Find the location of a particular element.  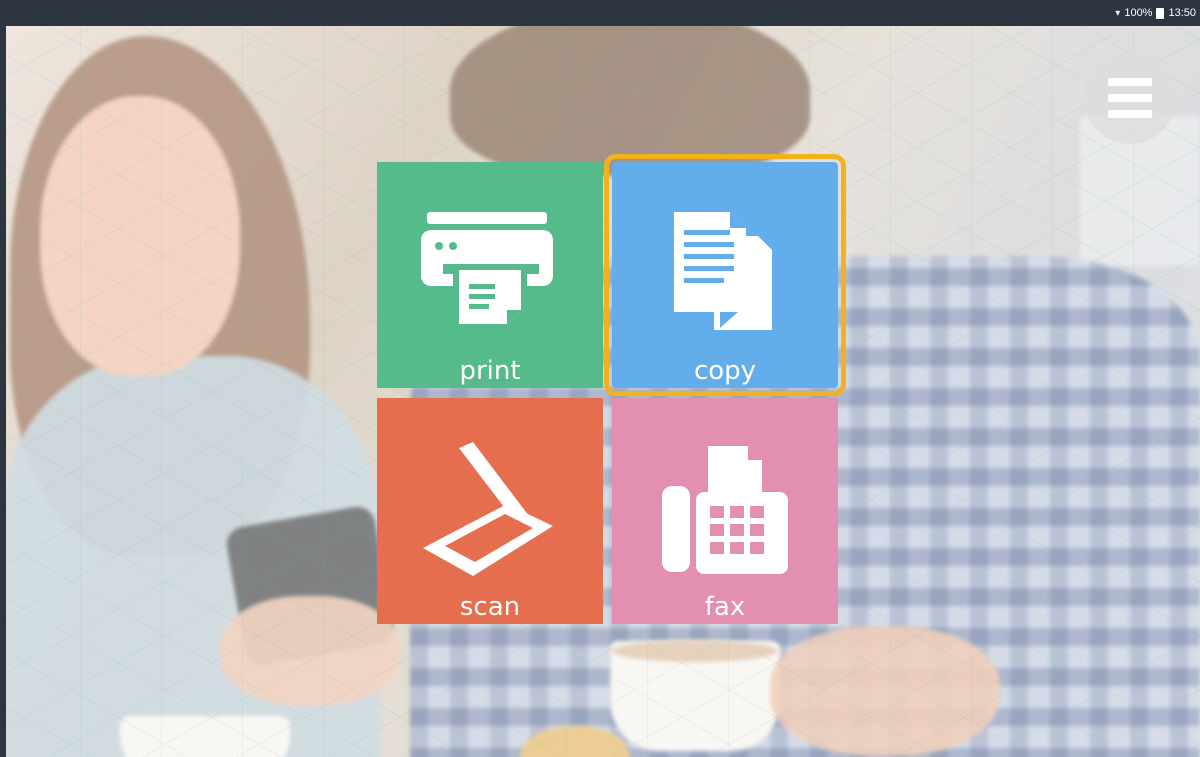

scan-label: scan is located at coordinates (490, 607).